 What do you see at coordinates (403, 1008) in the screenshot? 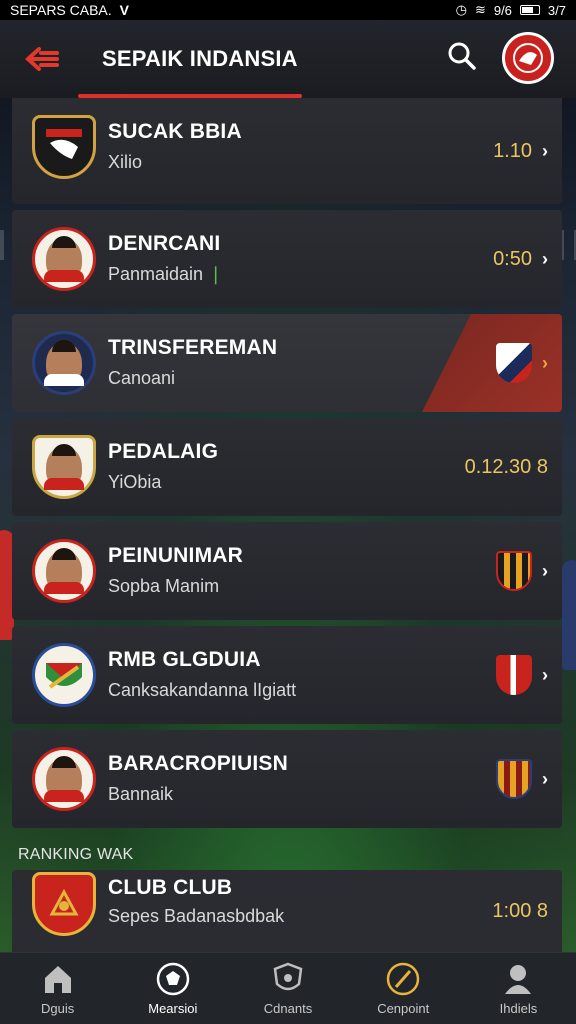
I see `nav-label: Cenpoint` at bounding box center [403, 1008].